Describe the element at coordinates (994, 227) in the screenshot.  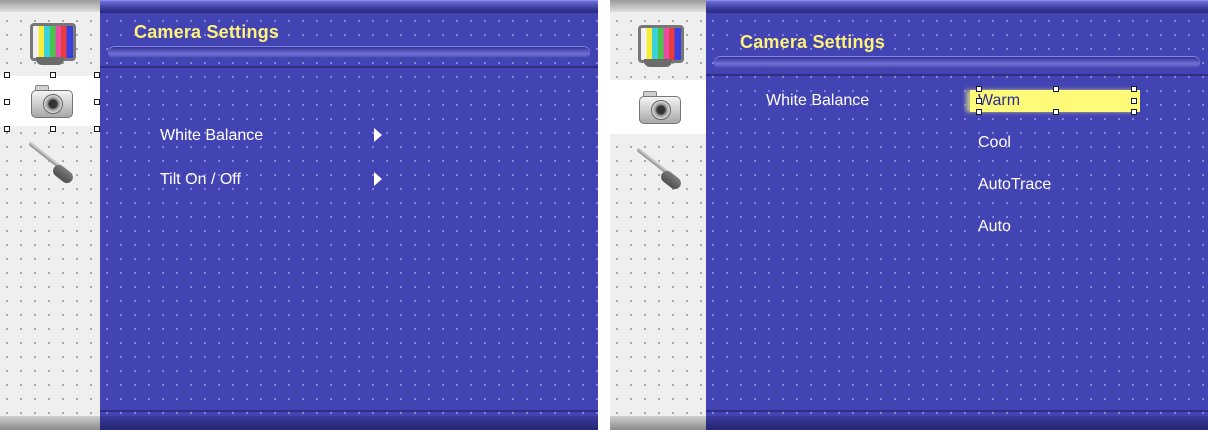
I see `option-auto: Auto` at that location.